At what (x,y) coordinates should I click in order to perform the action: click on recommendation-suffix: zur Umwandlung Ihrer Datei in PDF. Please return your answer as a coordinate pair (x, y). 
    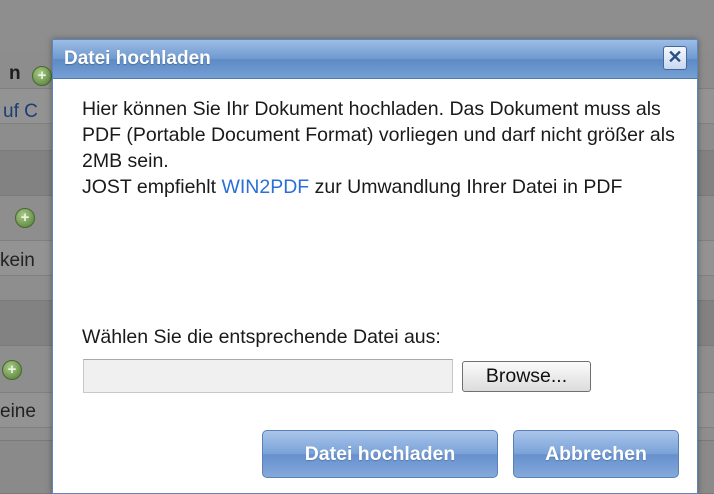
    Looking at the image, I should click on (466, 187).